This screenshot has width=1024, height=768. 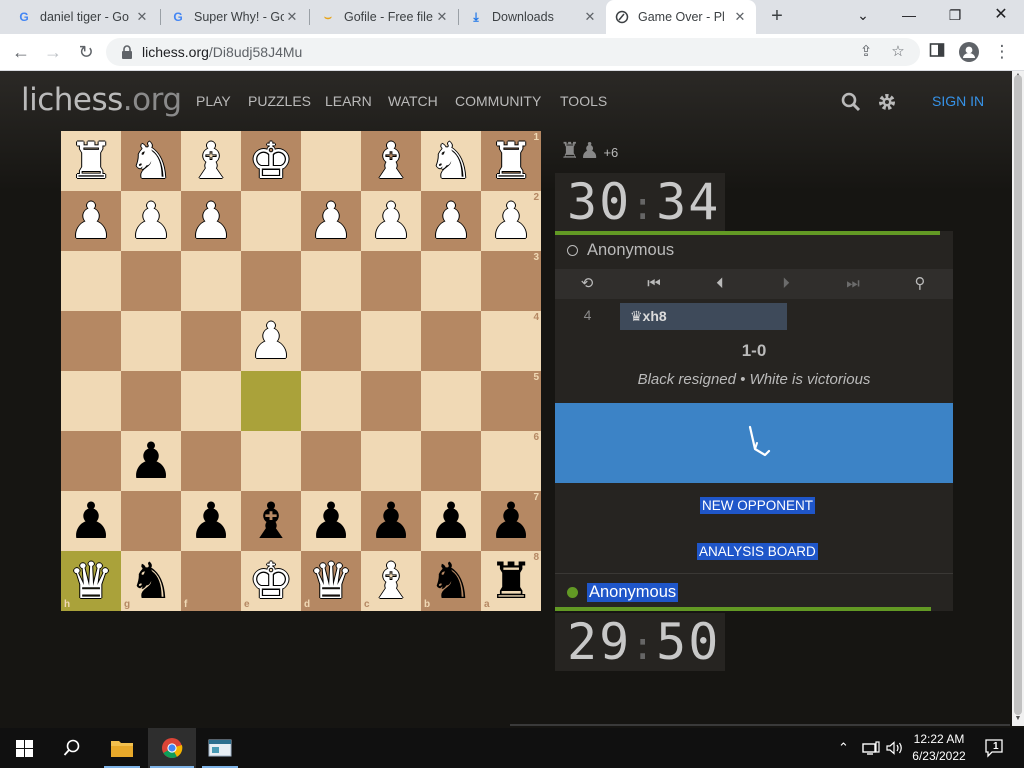 What do you see at coordinates (451, 581) in the screenshot?
I see `black-knight-icon: ♞` at bounding box center [451, 581].